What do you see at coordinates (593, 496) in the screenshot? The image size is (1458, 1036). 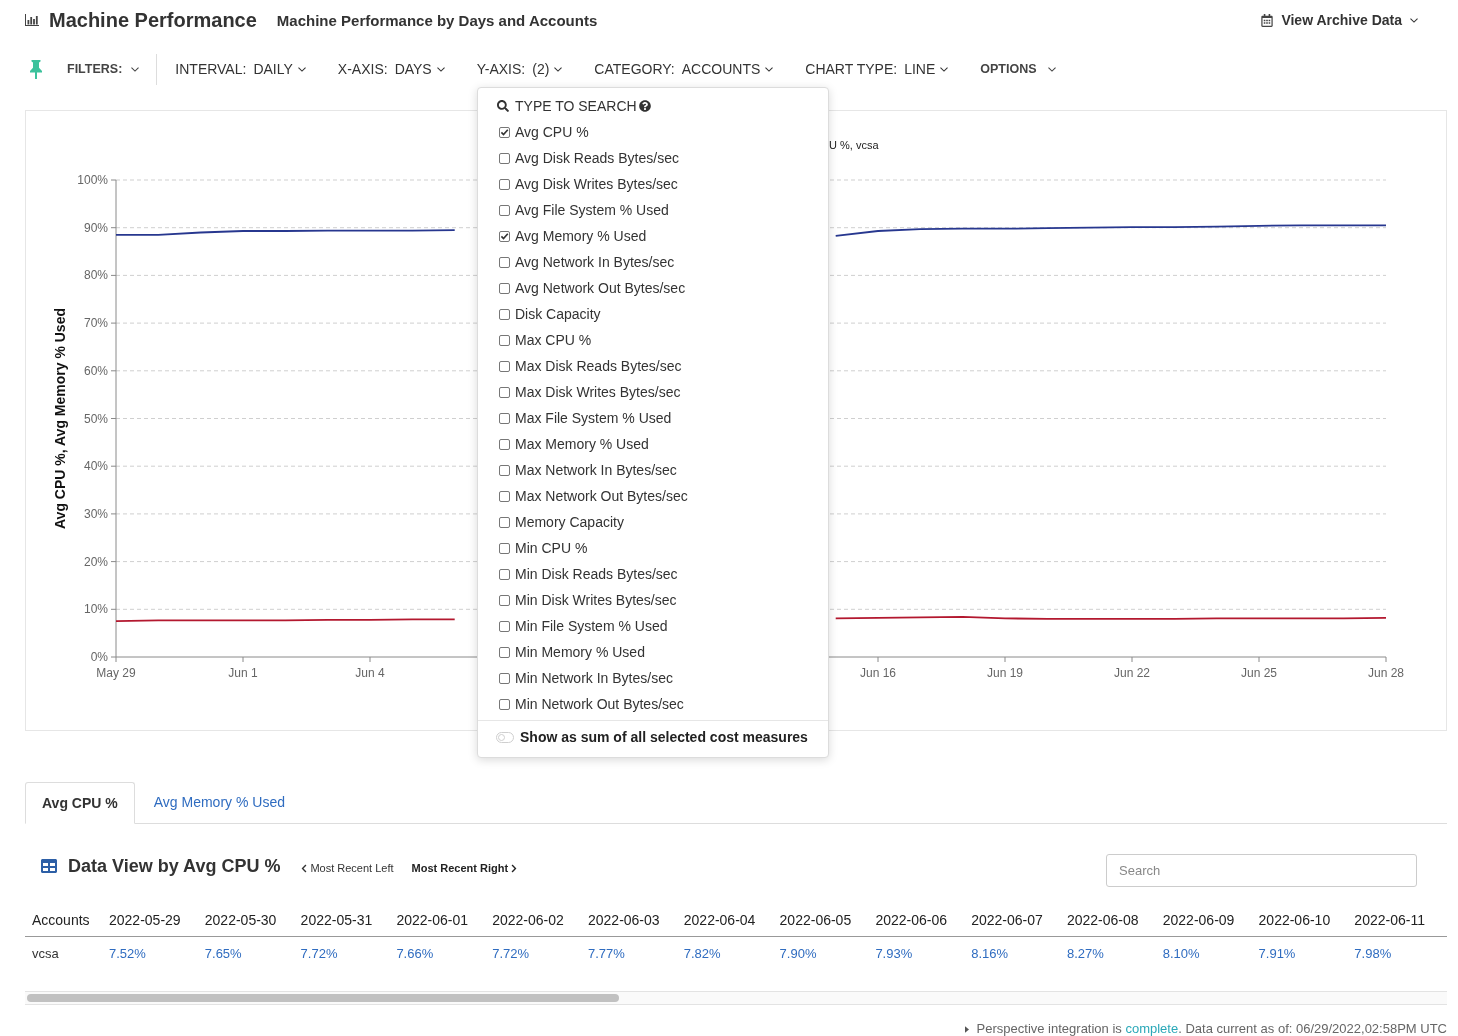 I see `measure-option: Max Network Out Bytes/sec` at bounding box center [593, 496].